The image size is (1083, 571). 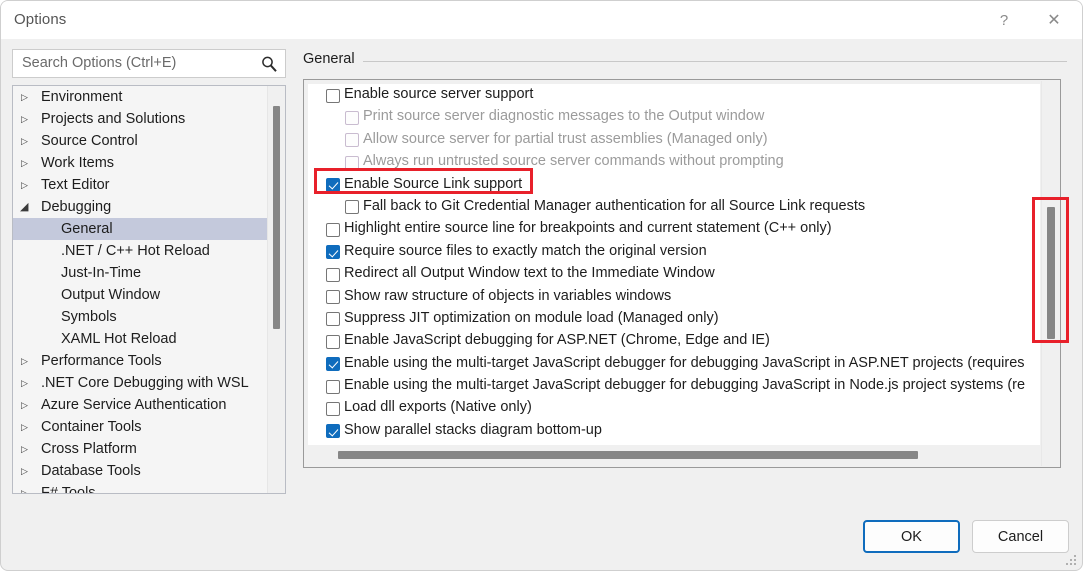 I want to click on option-row: Enable Source Link support, so click(x=674, y=185).